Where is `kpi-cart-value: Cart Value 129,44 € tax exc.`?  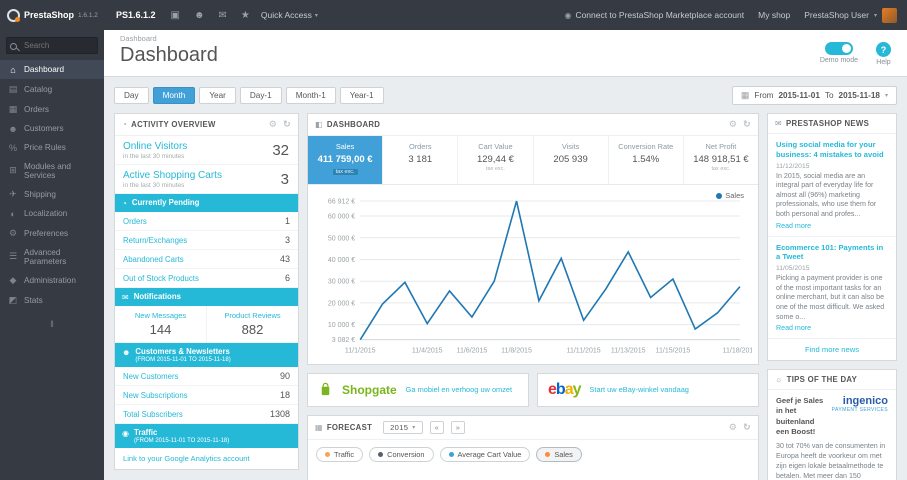 kpi-cart-value: Cart Value 129,44 € tax exc. is located at coordinates (496, 160).